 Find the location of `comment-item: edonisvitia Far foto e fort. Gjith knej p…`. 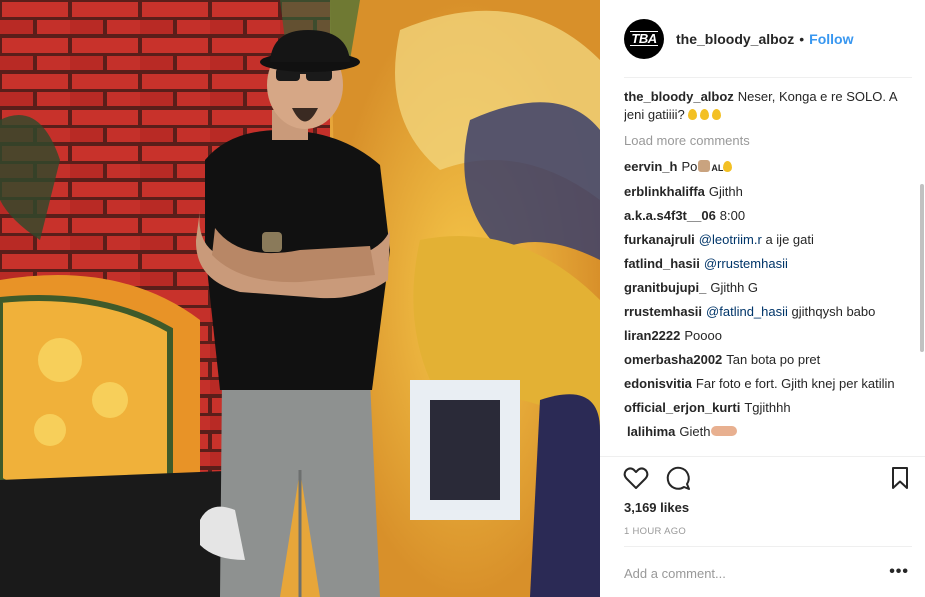

comment-item: edonisvitia Far foto e fort. Gjith knej p… is located at coordinates (769, 384).